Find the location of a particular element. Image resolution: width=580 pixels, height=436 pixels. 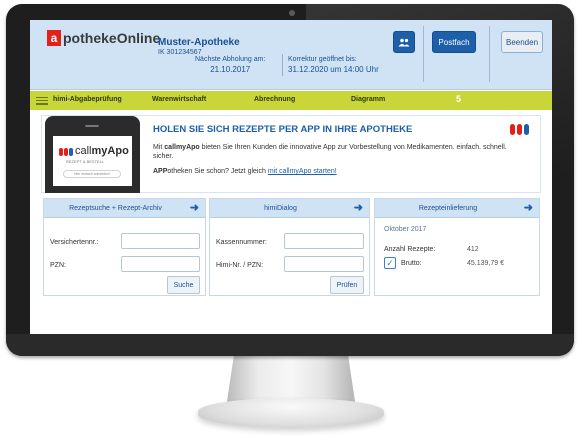

logo-letter: a is located at coordinates (54, 38).